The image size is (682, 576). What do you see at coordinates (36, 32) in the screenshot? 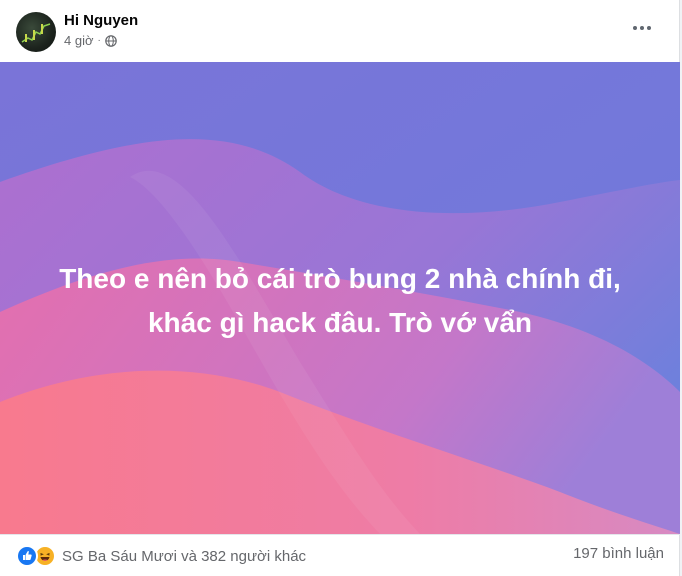
I see `author-avatar` at bounding box center [36, 32].